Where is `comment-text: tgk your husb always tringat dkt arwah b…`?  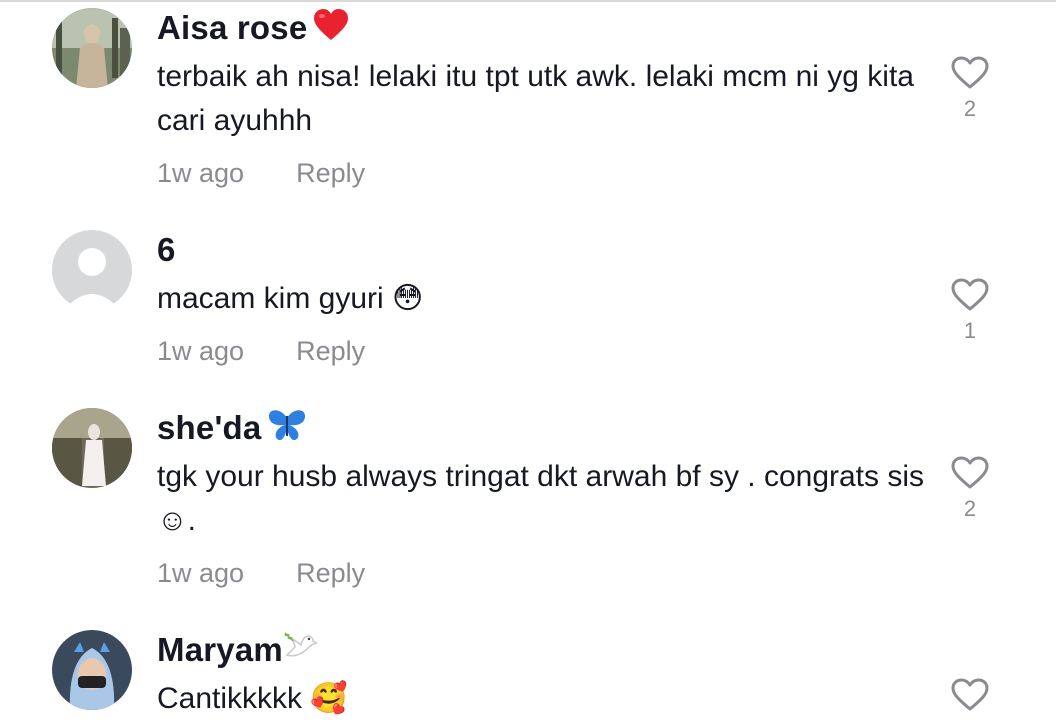
comment-text: tgk your husb always tringat dkt arwah b… is located at coordinates (541, 498).